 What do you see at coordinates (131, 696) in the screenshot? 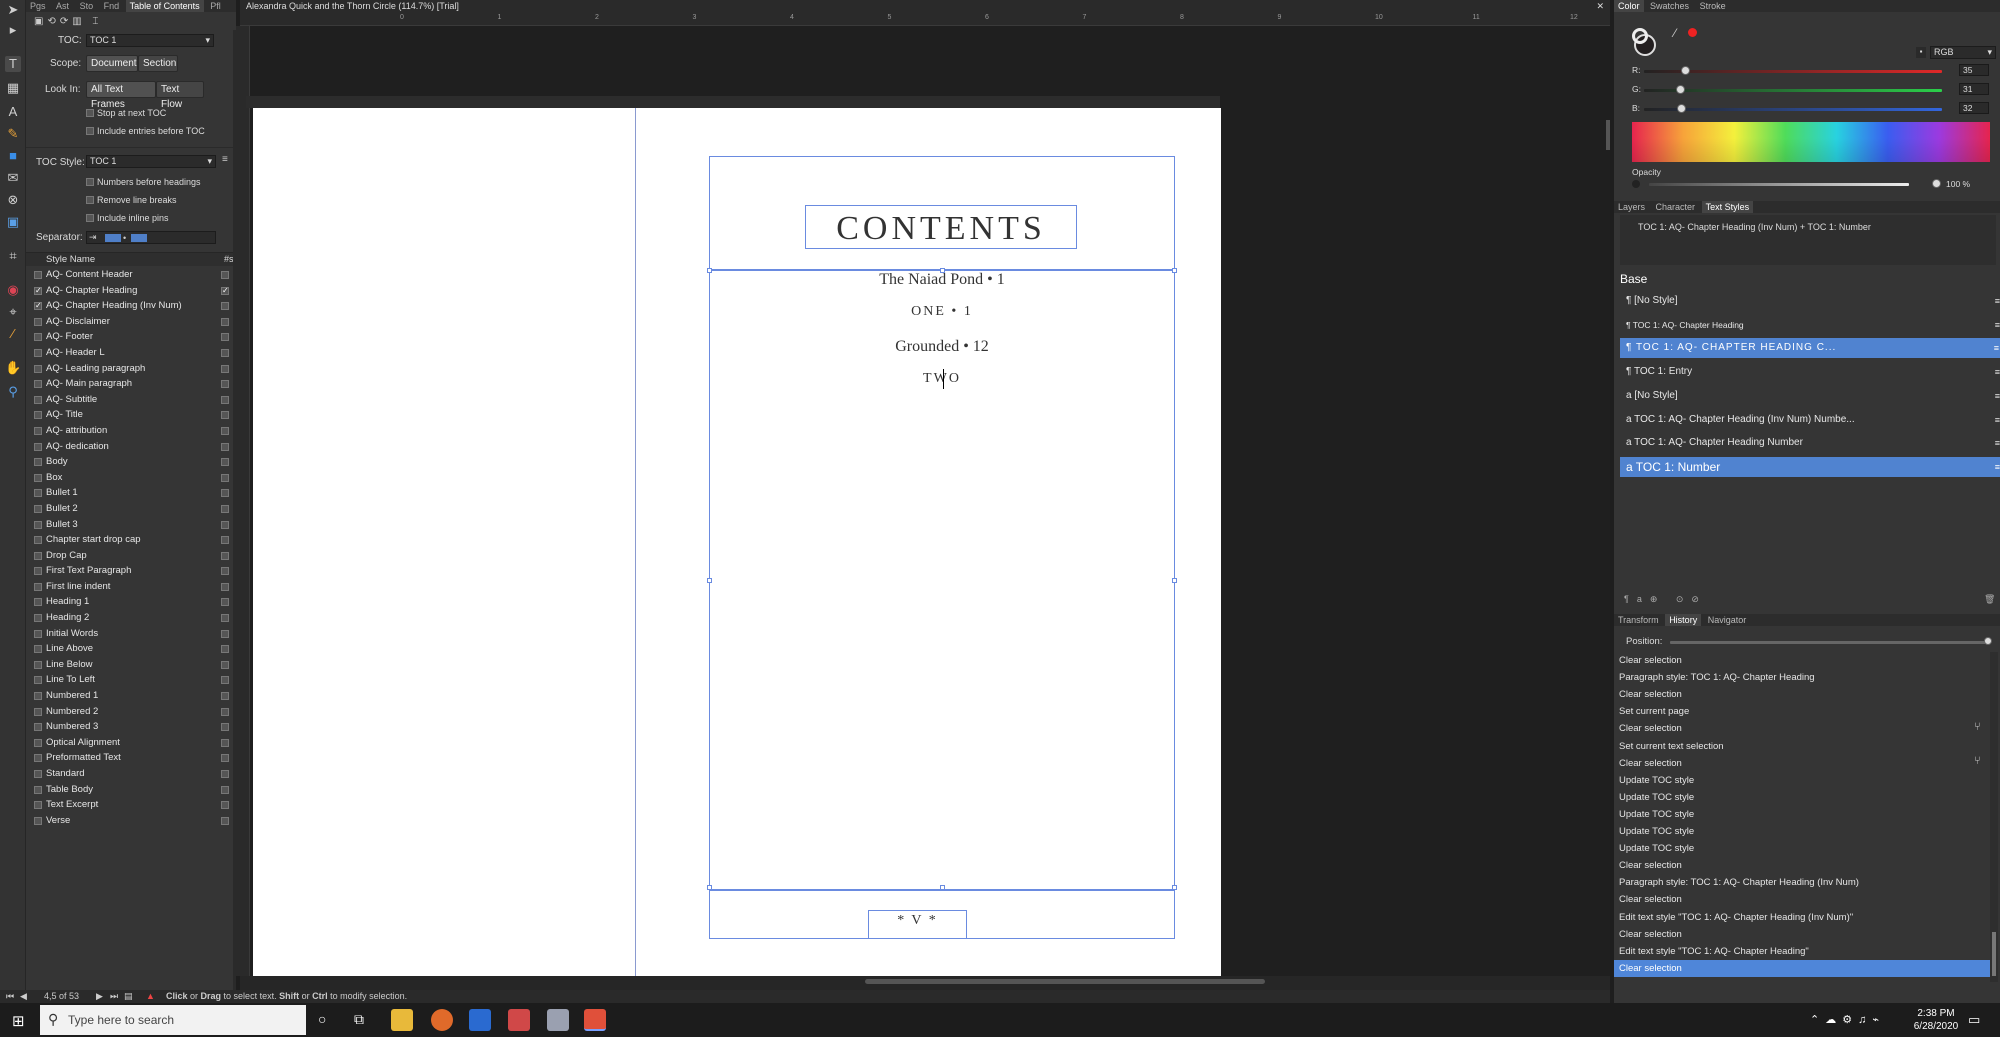
I see `style-list-item: Numbered 1` at bounding box center [131, 696].